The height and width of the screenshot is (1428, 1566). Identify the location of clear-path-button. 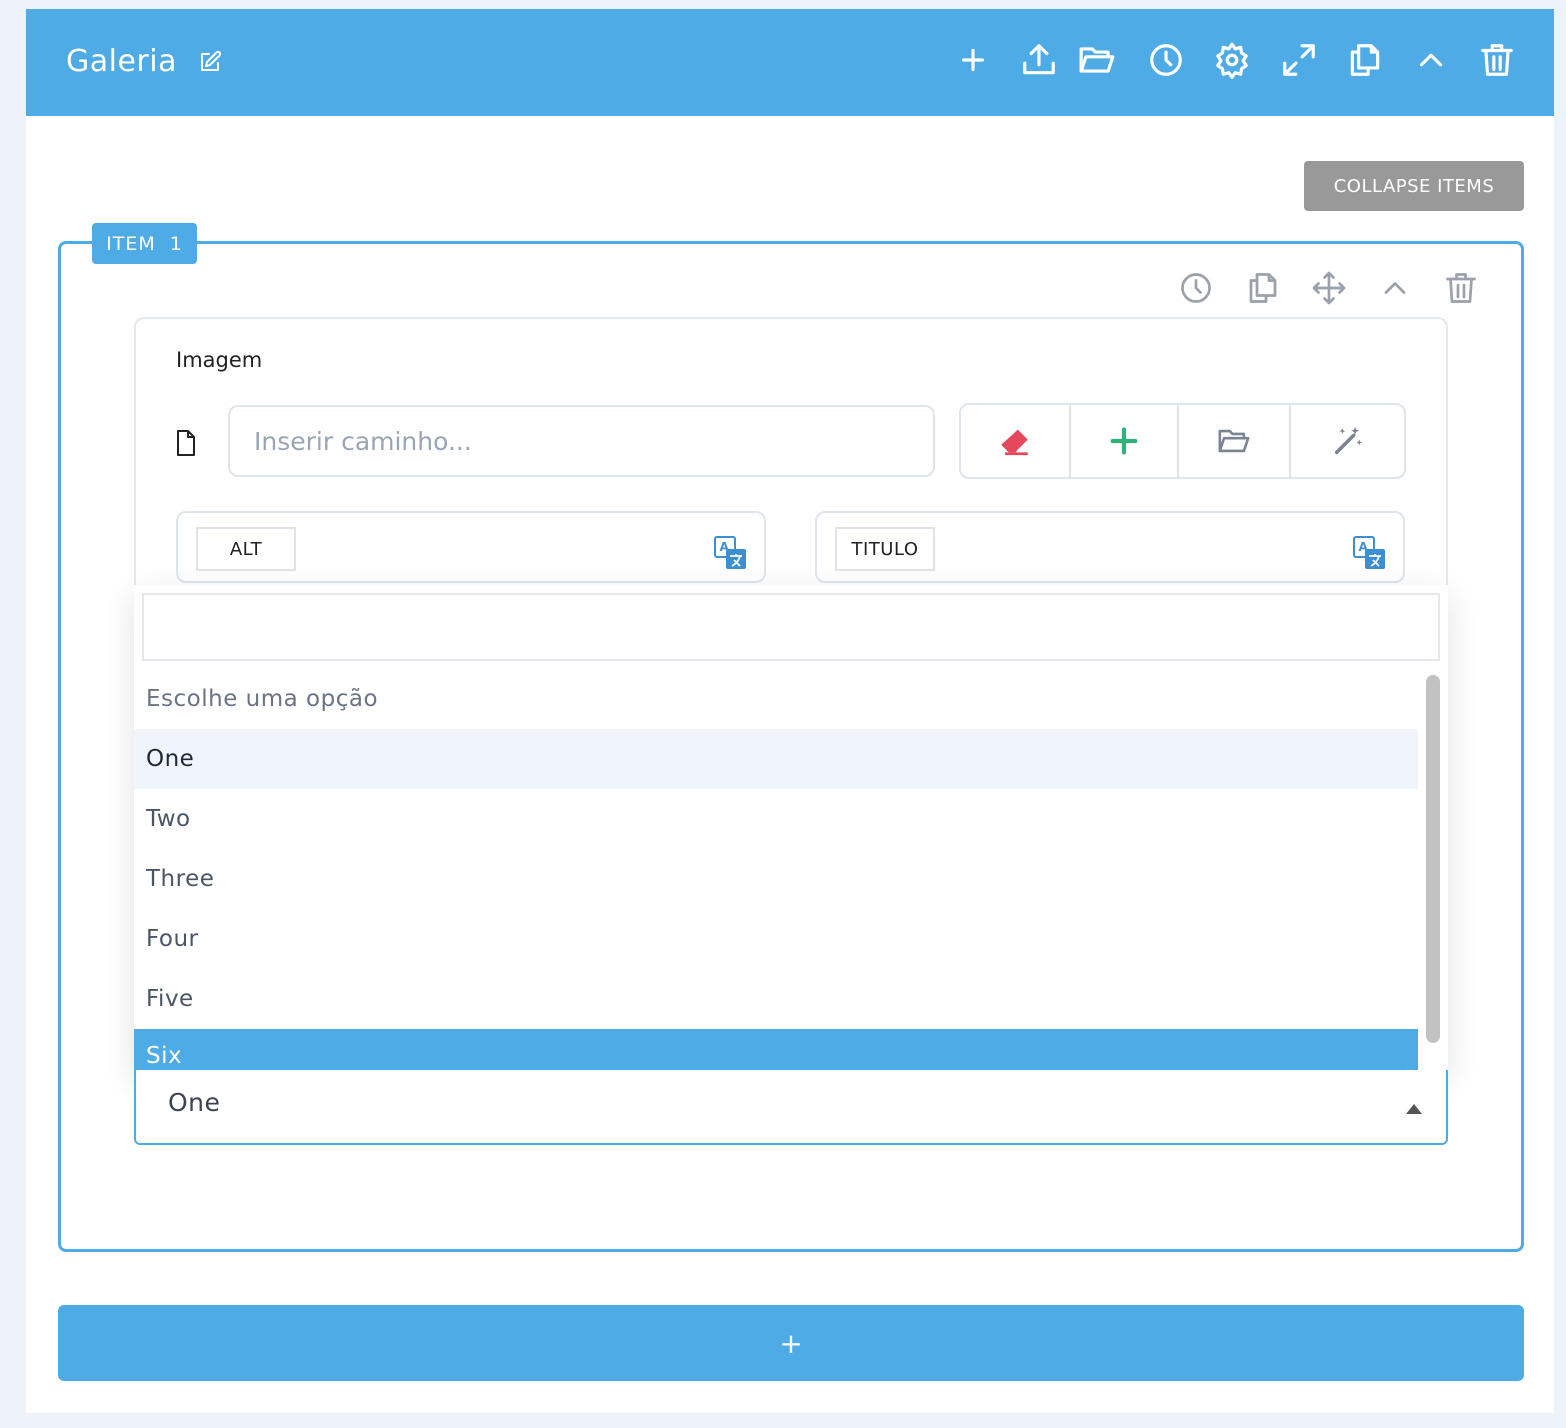
(1016, 441).